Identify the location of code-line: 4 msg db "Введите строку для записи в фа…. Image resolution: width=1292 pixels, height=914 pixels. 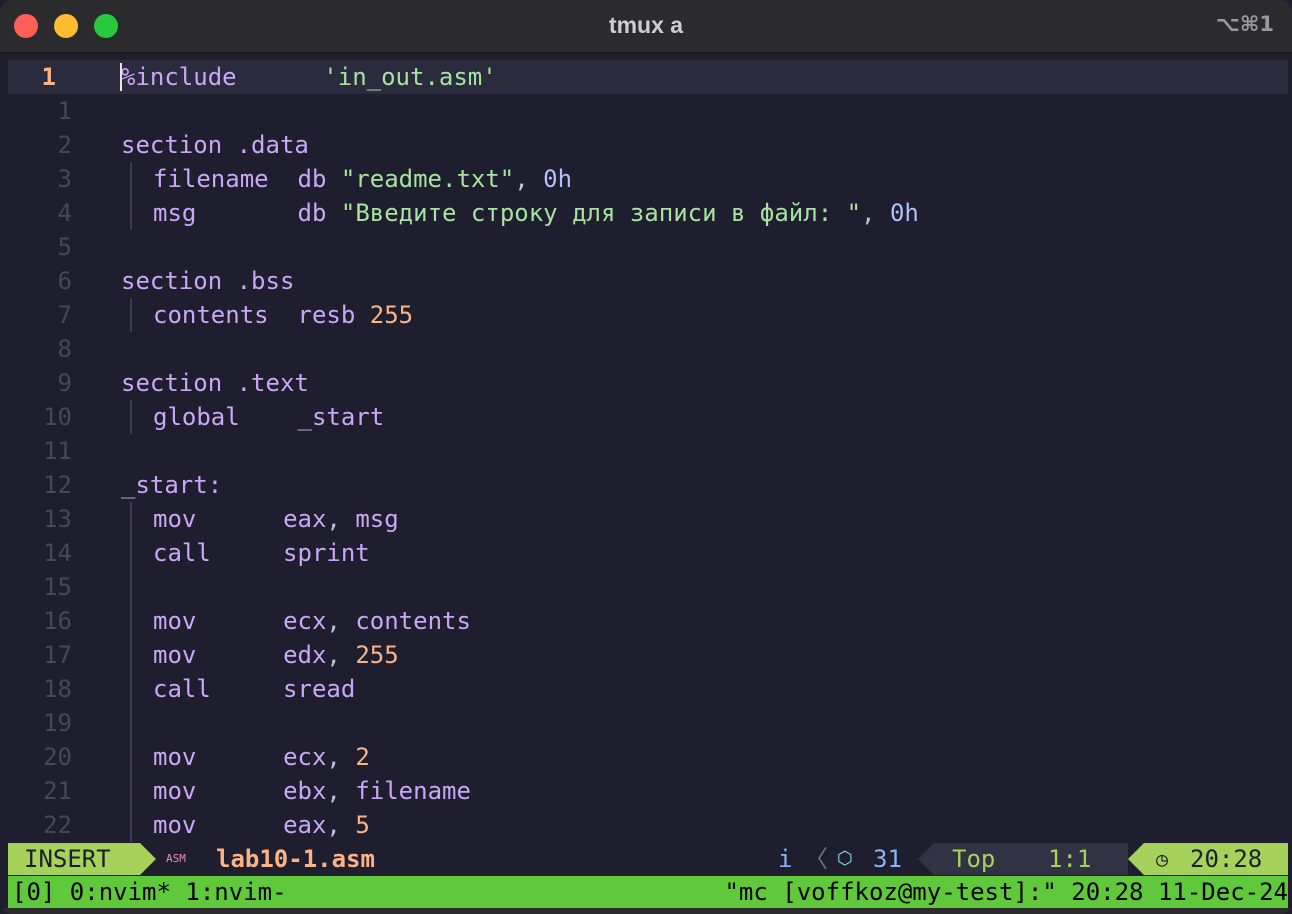
(648, 213).